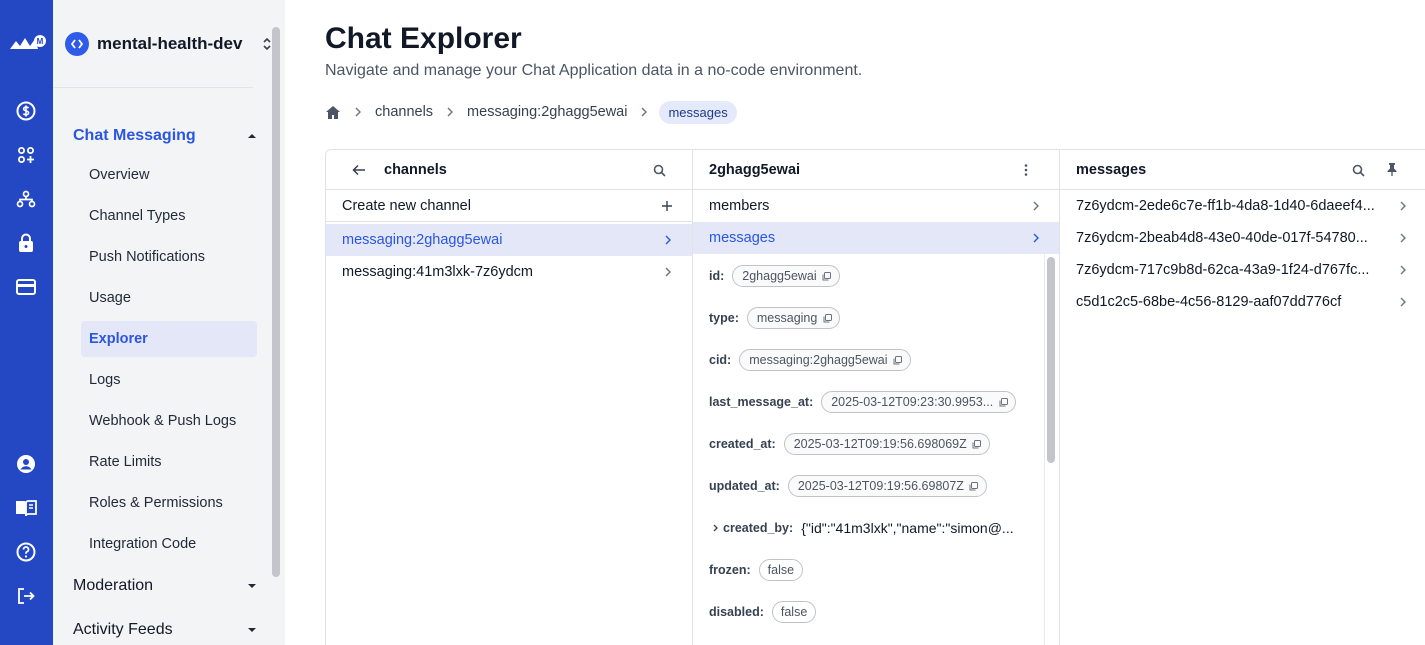 The width and height of the screenshot is (1425, 645). Describe the element at coordinates (786, 276) in the screenshot. I see `value-chip: 2ghagg5ewai` at that location.